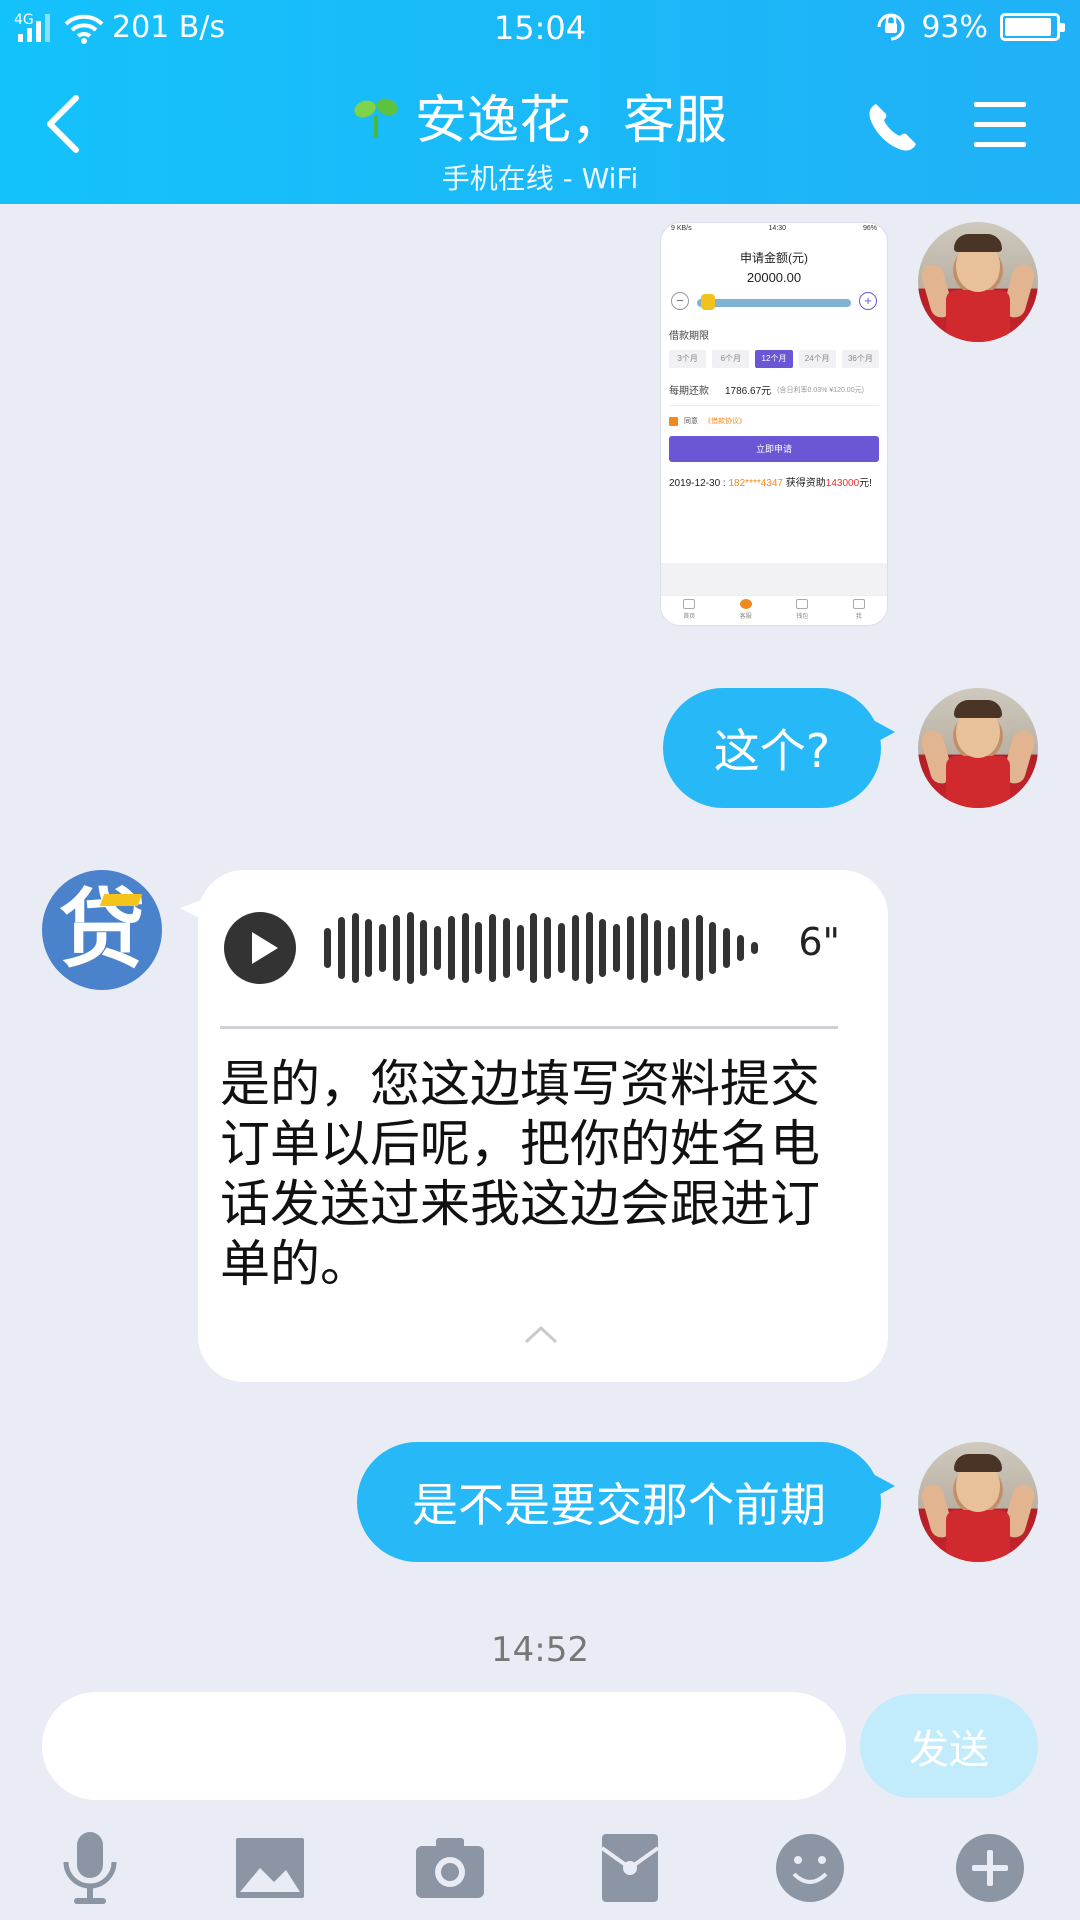  What do you see at coordinates (540, 28) in the screenshot?
I see `status-bar: 4G 201 B/s 15:04 93%` at bounding box center [540, 28].